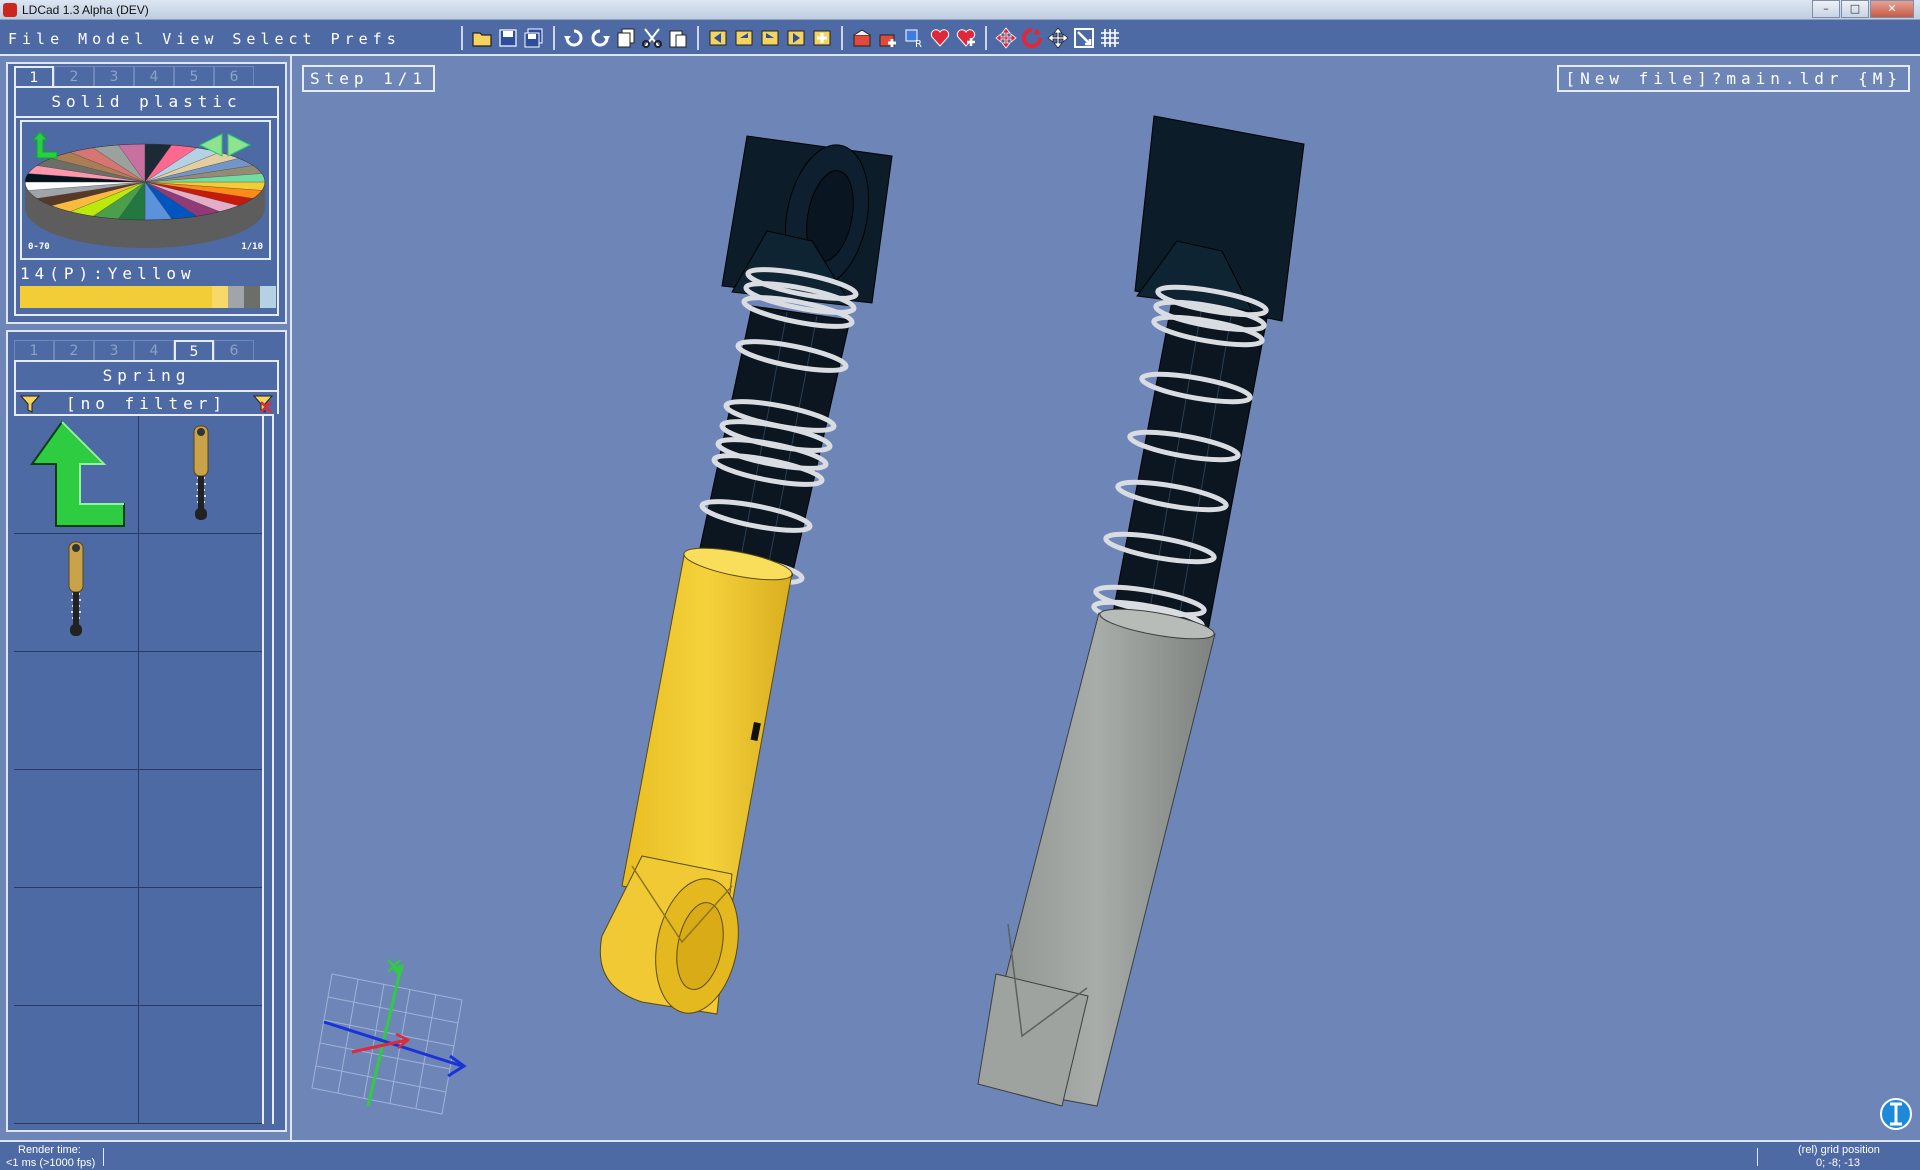 Image resolution: width=1920 pixels, height=1170 pixels. What do you see at coordinates (718, 38) in the screenshot?
I see `first-step-icon` at bounding box center [718, 38].